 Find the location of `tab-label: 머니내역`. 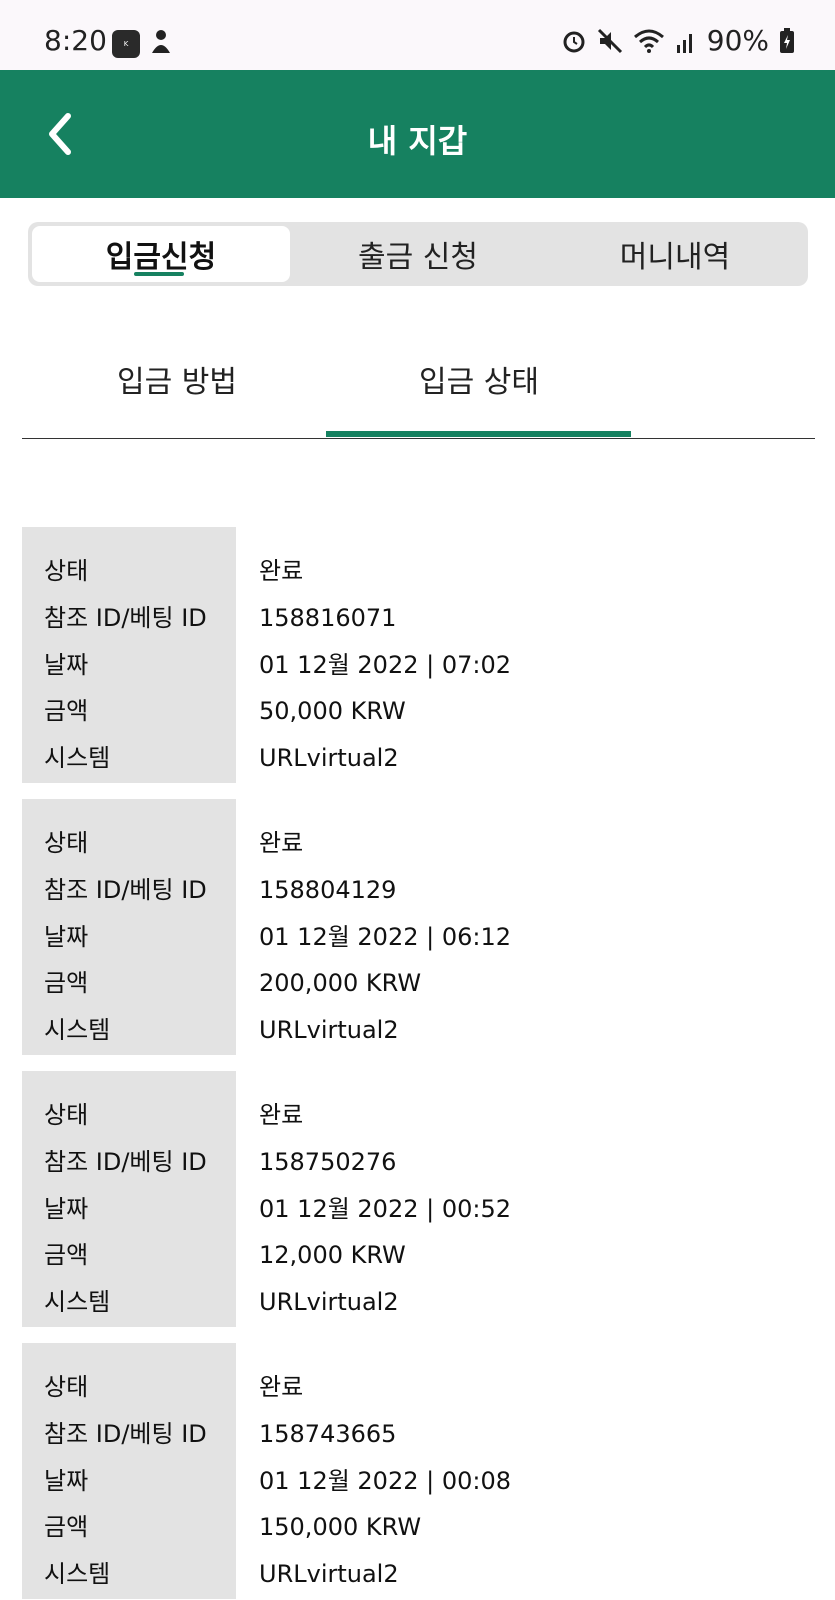

tab-label: 머니내역 is located at coordinates (675, 257).